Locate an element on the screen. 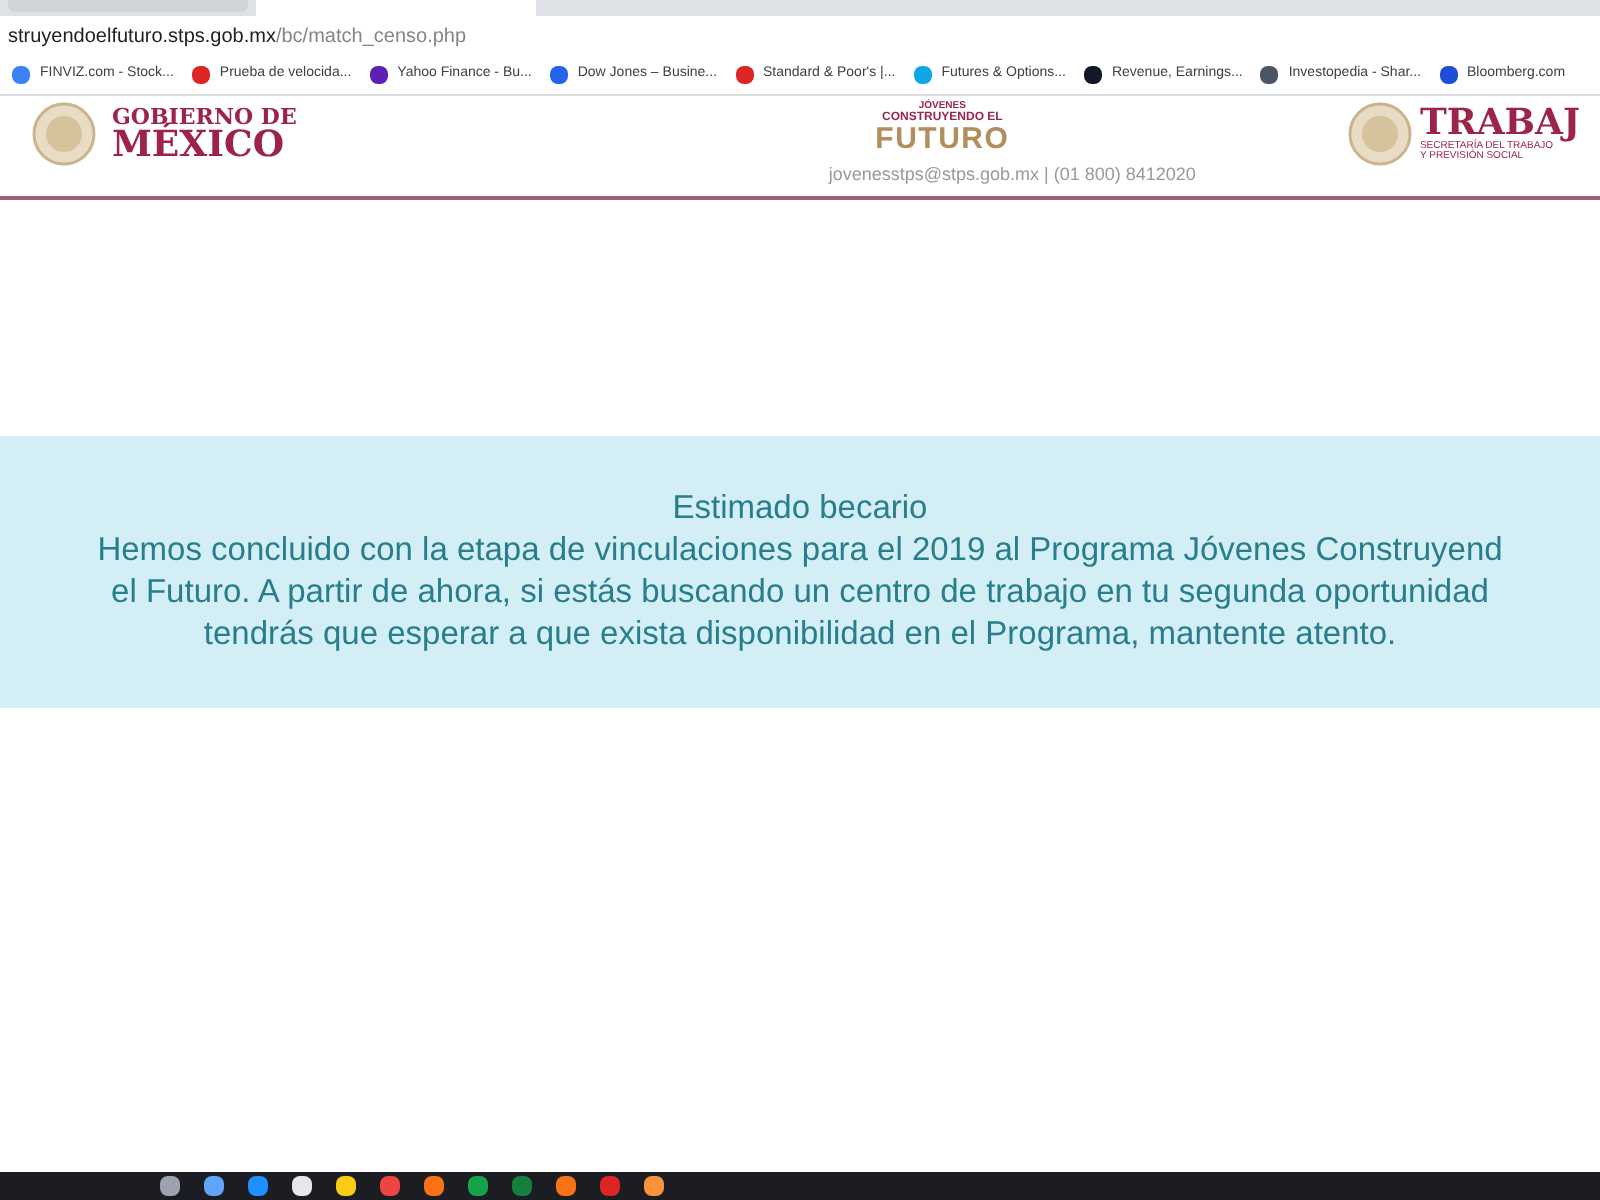 The image size is (1600, 1200). logo-text: GOBIERNO DE is located at coordinates (204, 116).